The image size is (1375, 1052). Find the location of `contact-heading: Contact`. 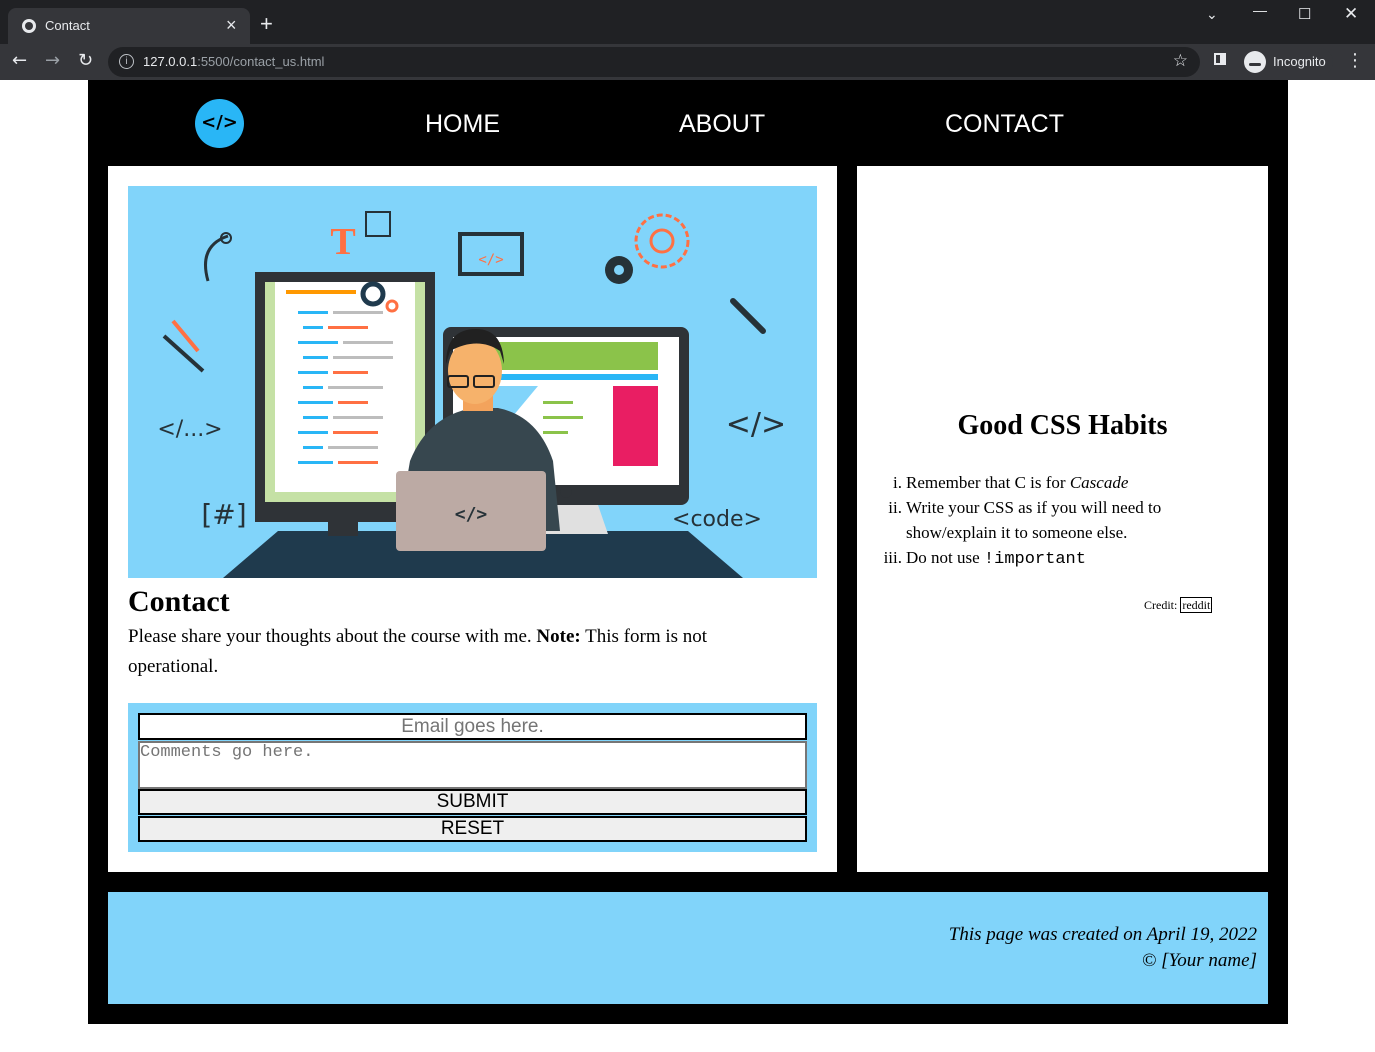

contact-heading: Contact is located at coordinates (179, 601).